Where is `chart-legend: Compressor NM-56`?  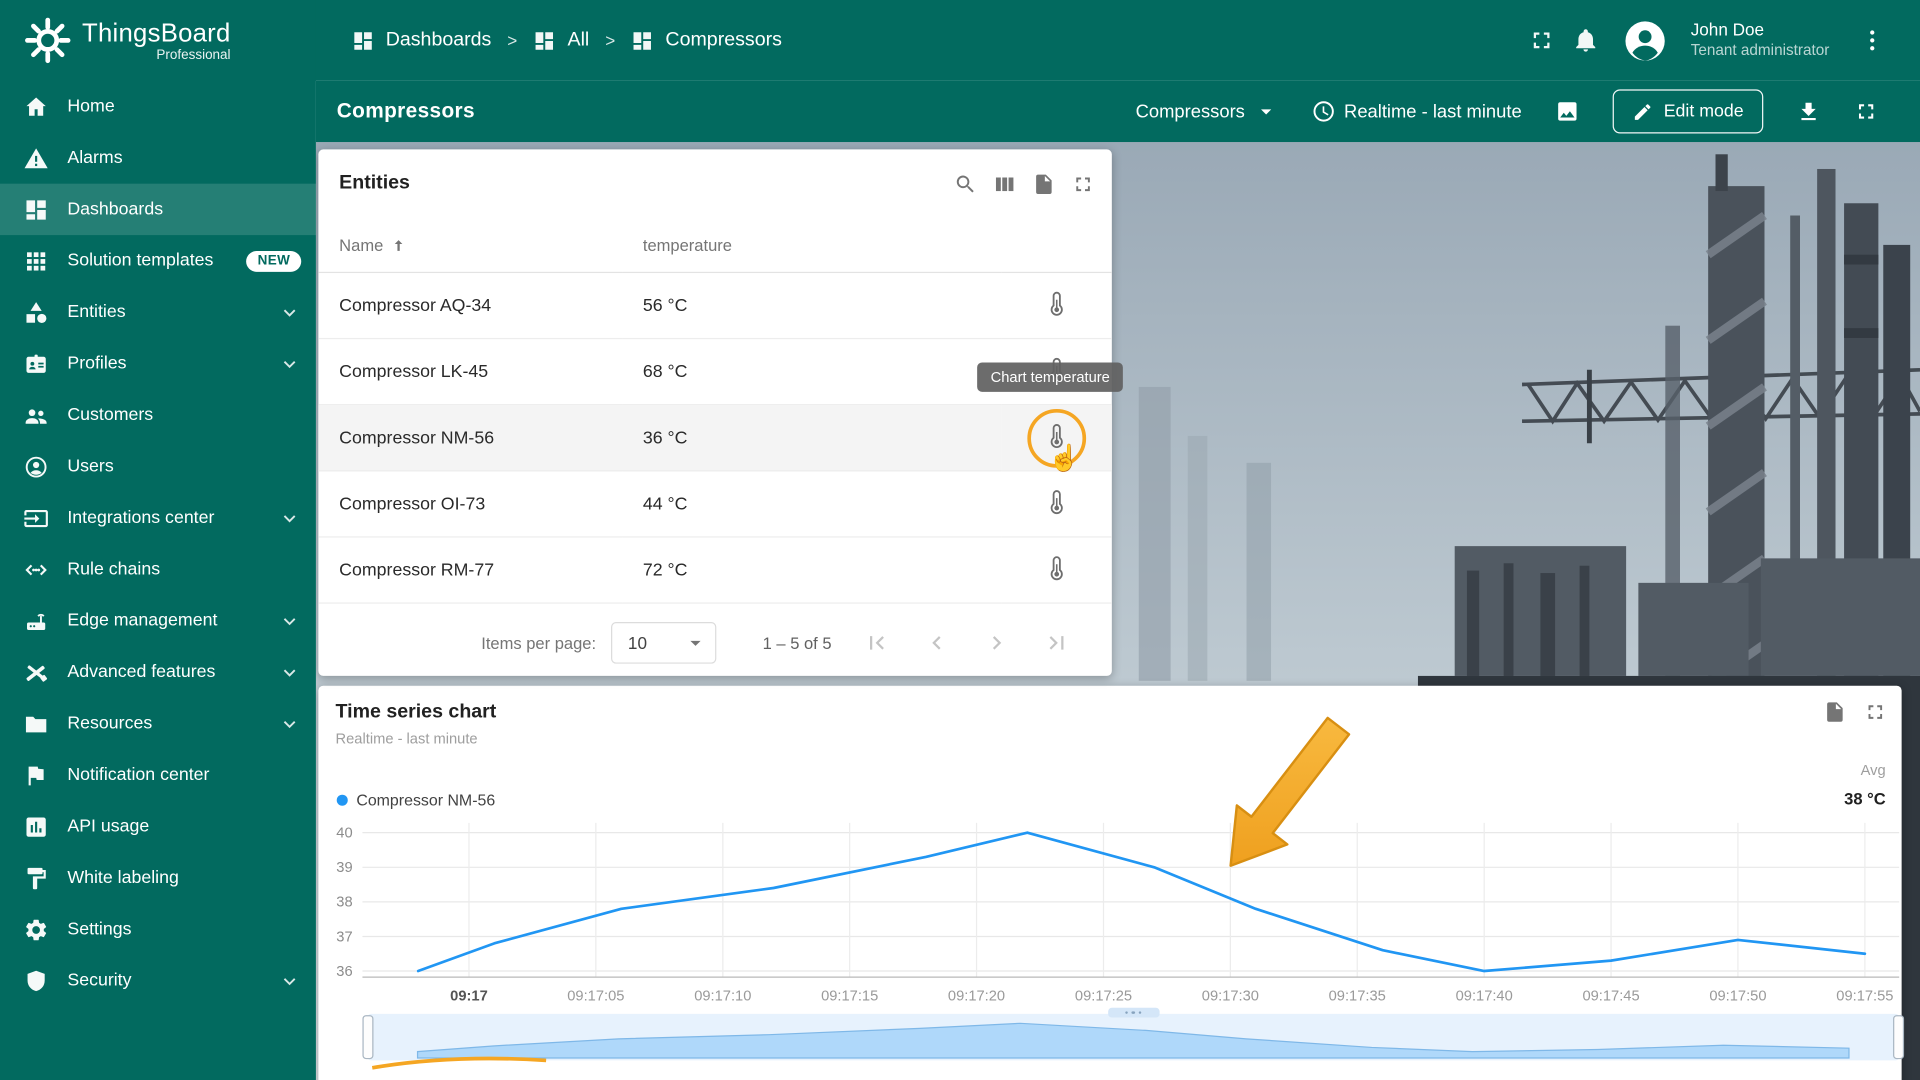 chart-legend: Compressor NM-56 is located at coordinates (416, 800).